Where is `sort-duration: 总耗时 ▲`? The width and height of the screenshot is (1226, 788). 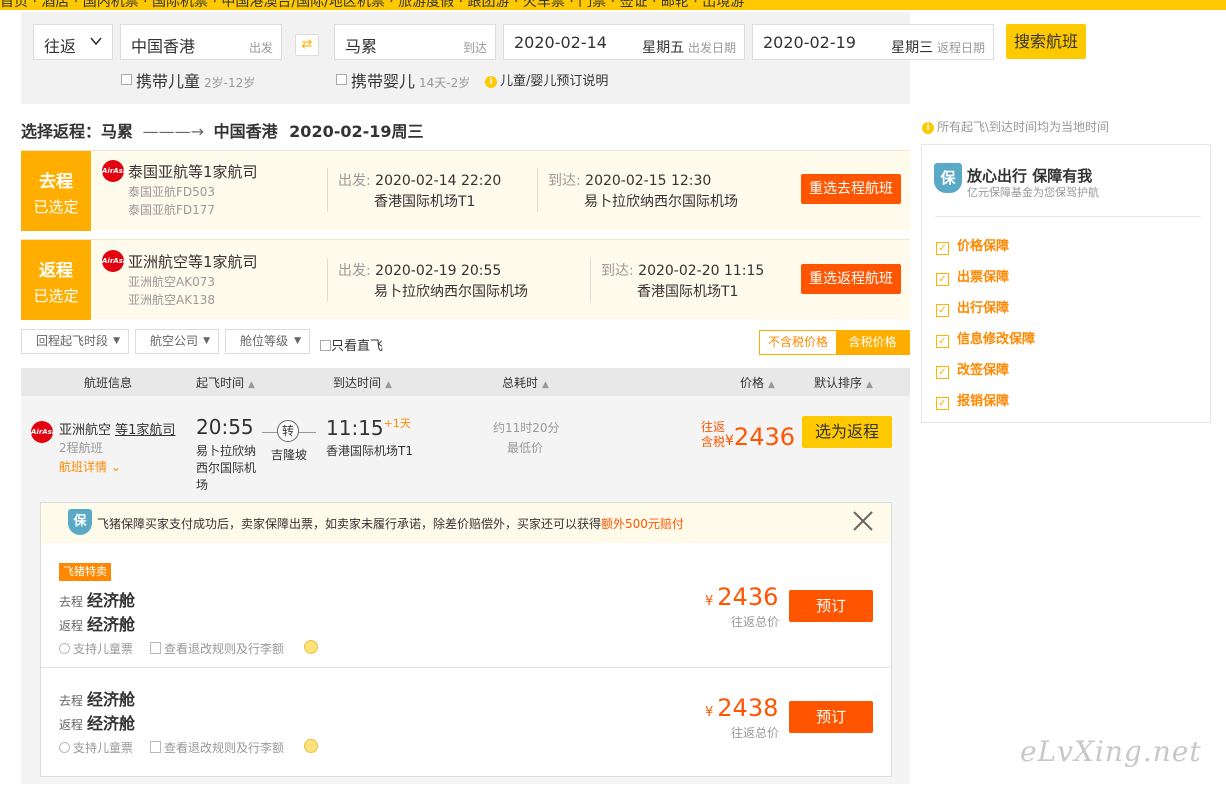 sort-duration: 总耗时 ▲ is located at coordinates (525, 382).